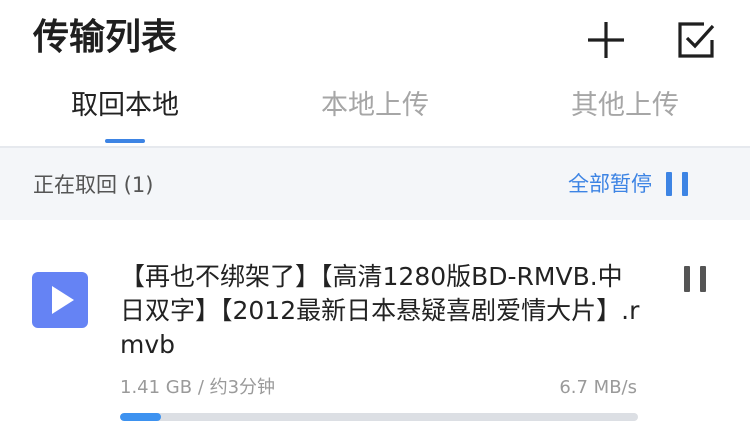 Image resolution: width=750 pixels, height=434 pixels. What do you see at coordinates (63, 300) in the screenshot?
I see `play-icon` at bounding box center [63, 300].